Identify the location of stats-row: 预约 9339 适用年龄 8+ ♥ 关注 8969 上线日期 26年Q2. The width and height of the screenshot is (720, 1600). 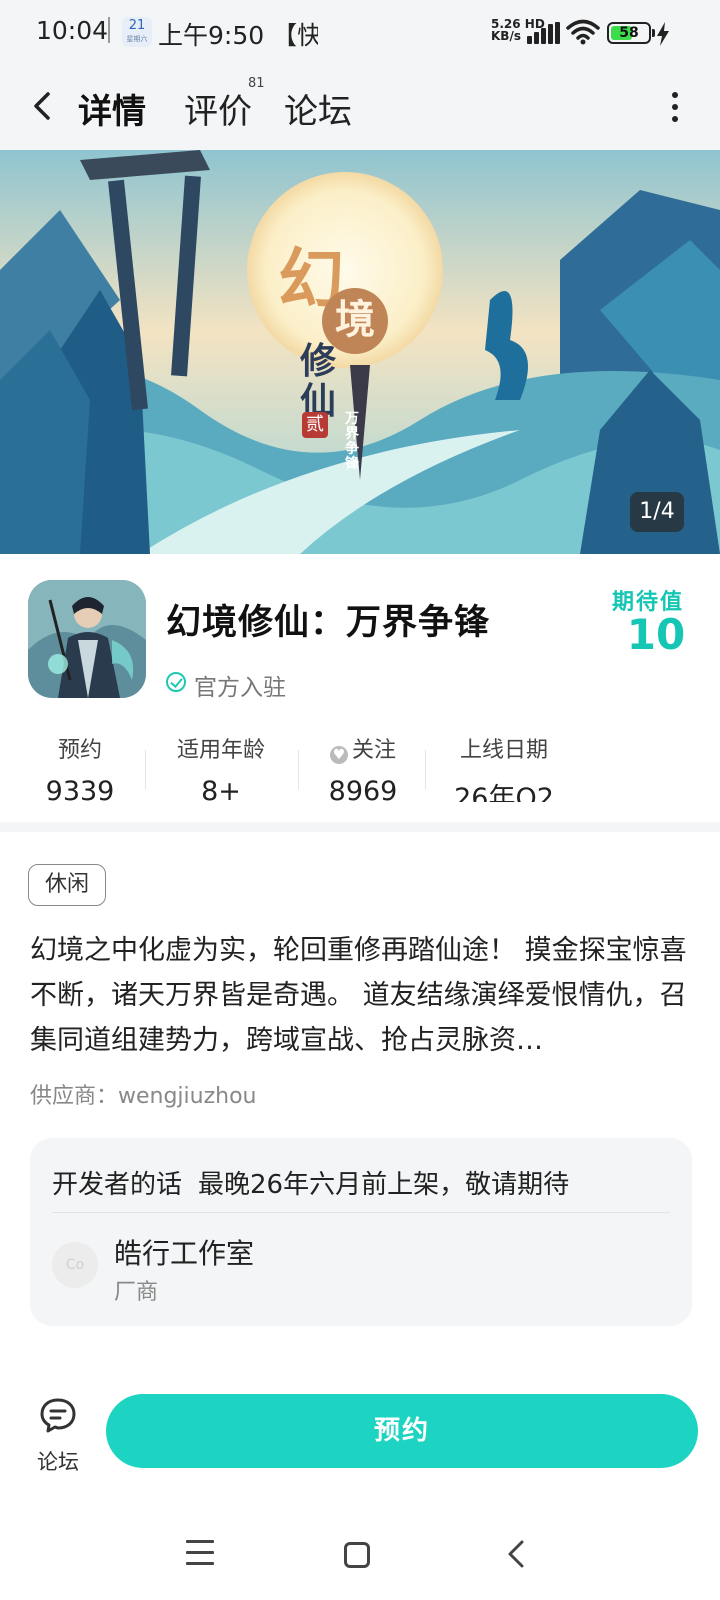
(360, 767).